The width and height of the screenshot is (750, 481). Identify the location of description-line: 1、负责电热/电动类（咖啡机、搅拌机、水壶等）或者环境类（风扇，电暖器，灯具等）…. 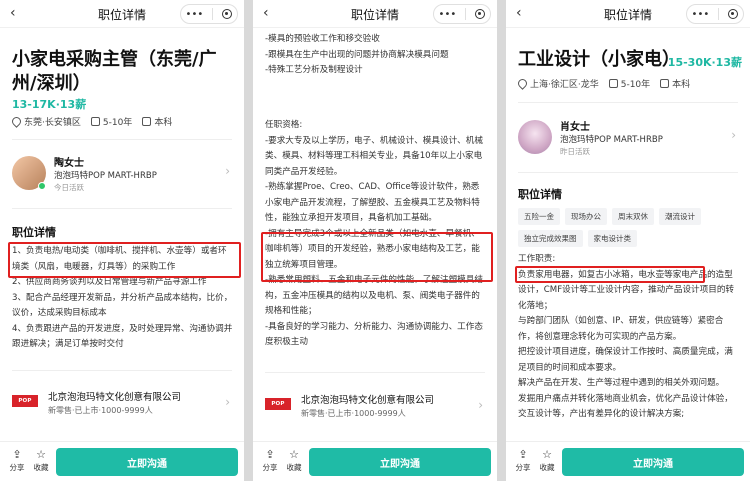
(119, 259).